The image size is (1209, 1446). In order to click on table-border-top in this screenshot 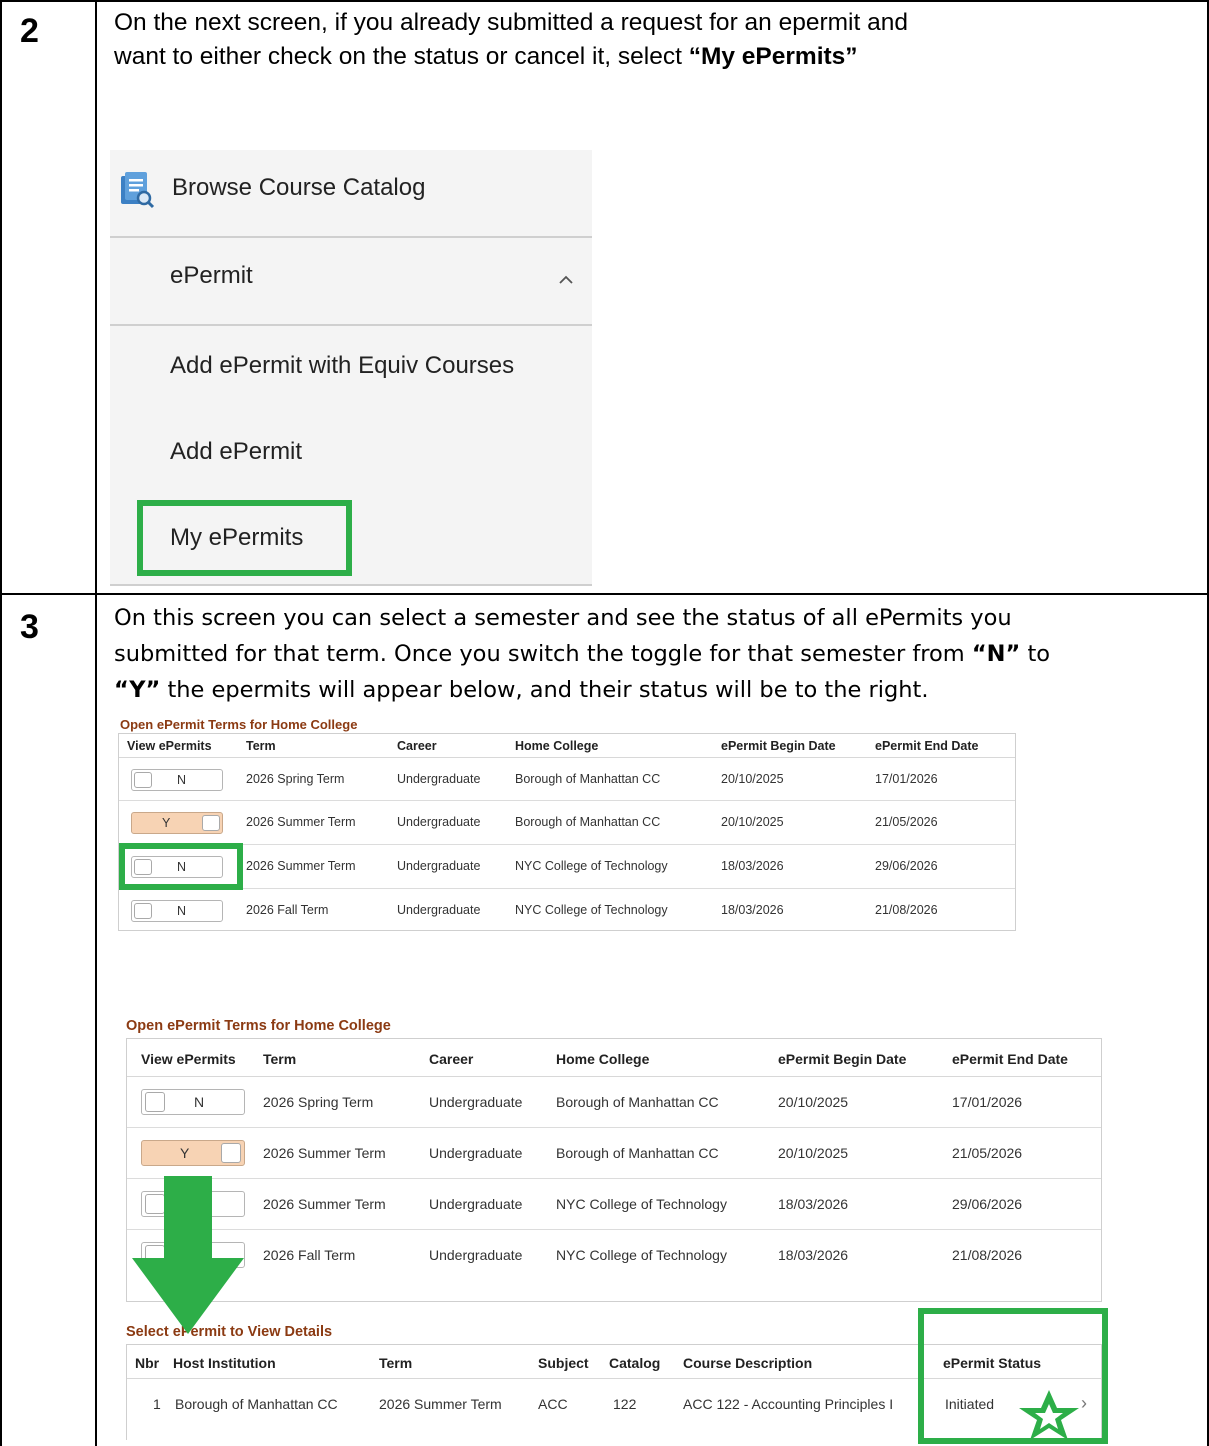, I will do `click(604, 1)`.